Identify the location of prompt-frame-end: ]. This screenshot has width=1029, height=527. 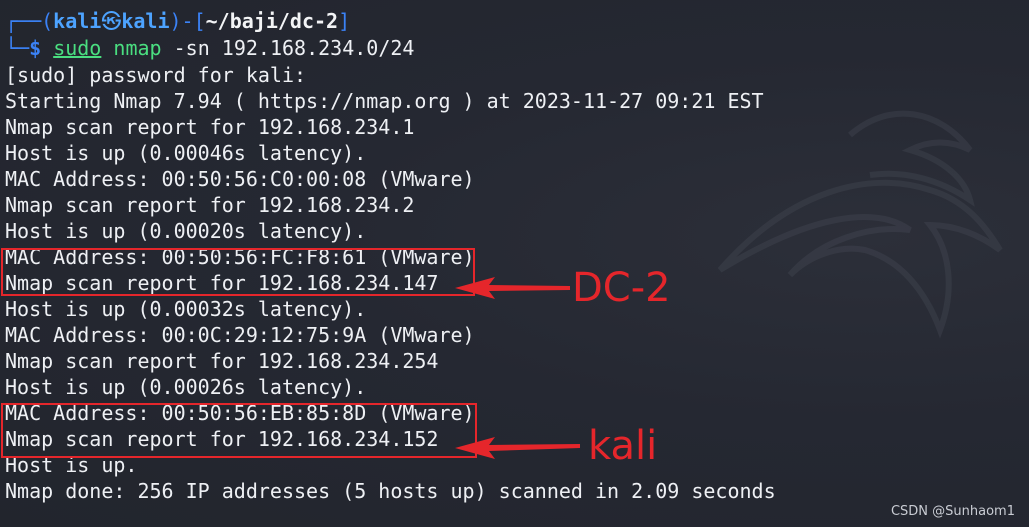
(344, 21).